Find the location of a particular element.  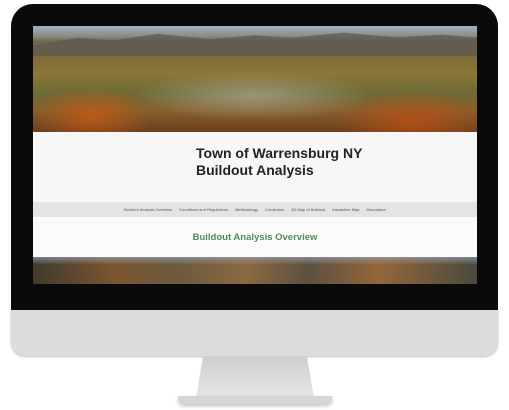

site-title: Town of Warrensburg NY Buildout Analysis is located at coordinates (279, 162).